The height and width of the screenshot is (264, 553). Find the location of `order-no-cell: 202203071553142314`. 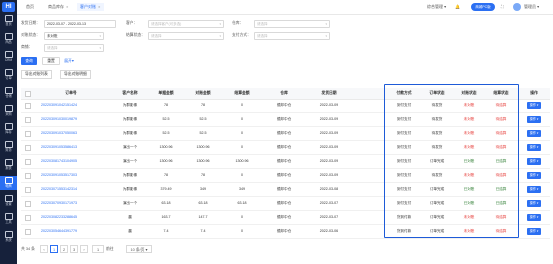

order-no-cell: 202203071553142314 is located at coordinates (72, 189).